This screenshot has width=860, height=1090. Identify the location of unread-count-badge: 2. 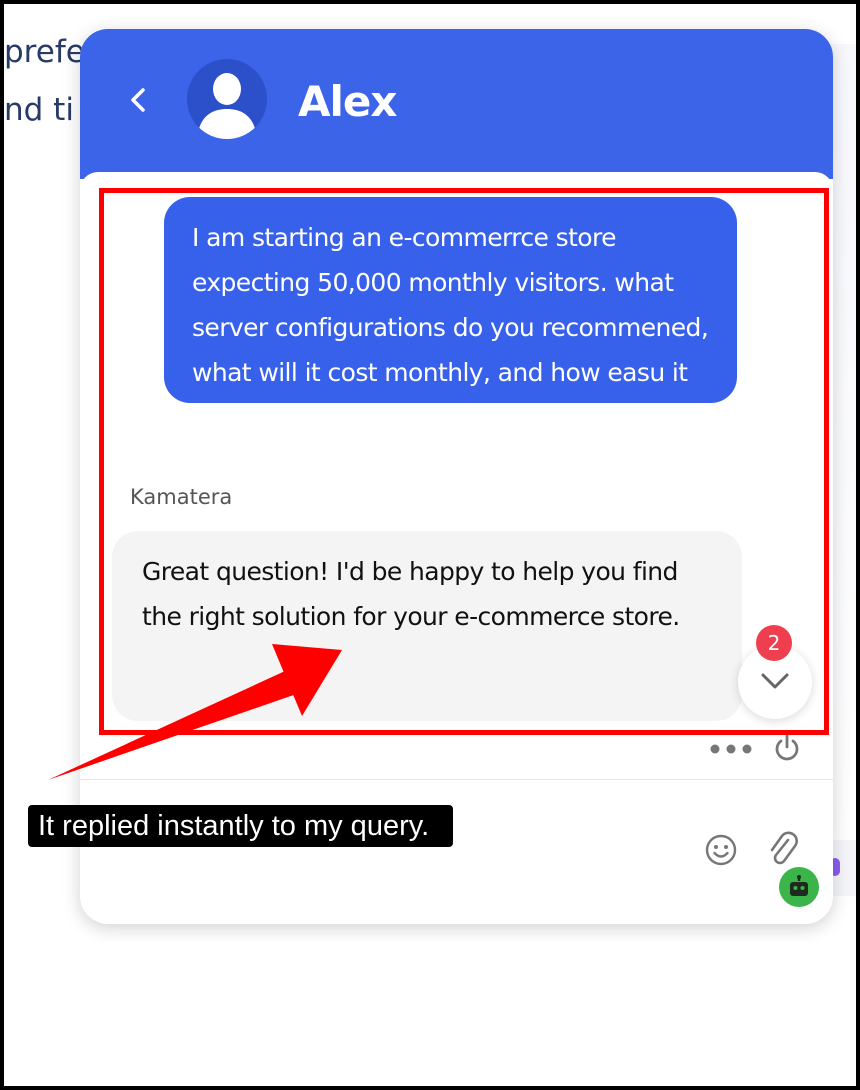
(774, 643).